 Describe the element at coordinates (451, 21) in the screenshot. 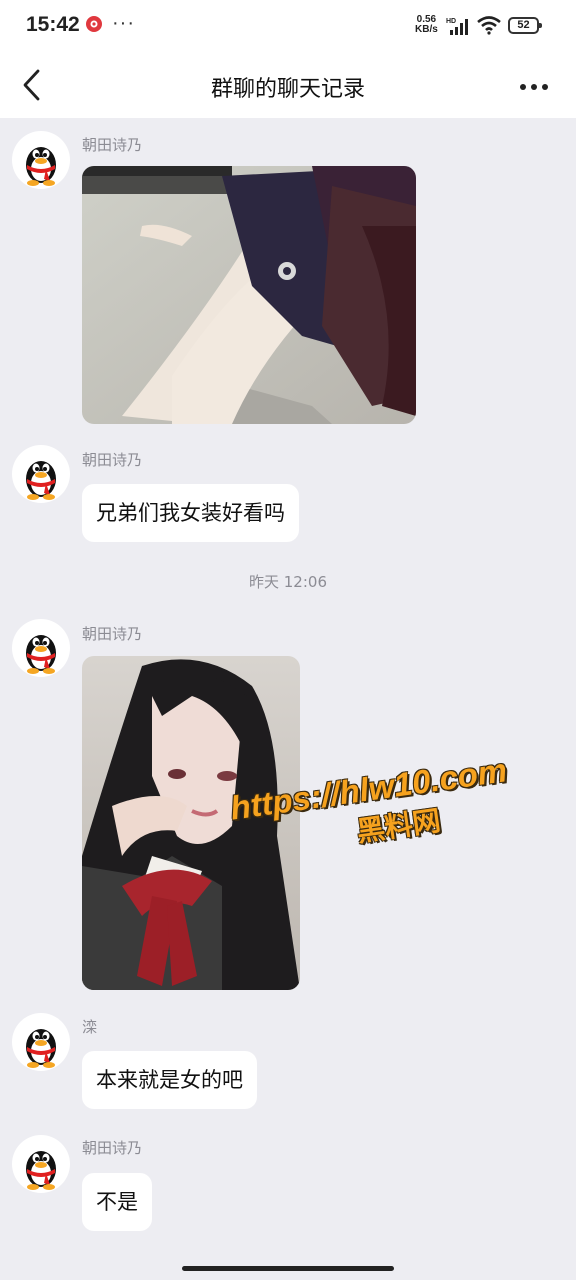

I see `svg-text: HD` at that location.